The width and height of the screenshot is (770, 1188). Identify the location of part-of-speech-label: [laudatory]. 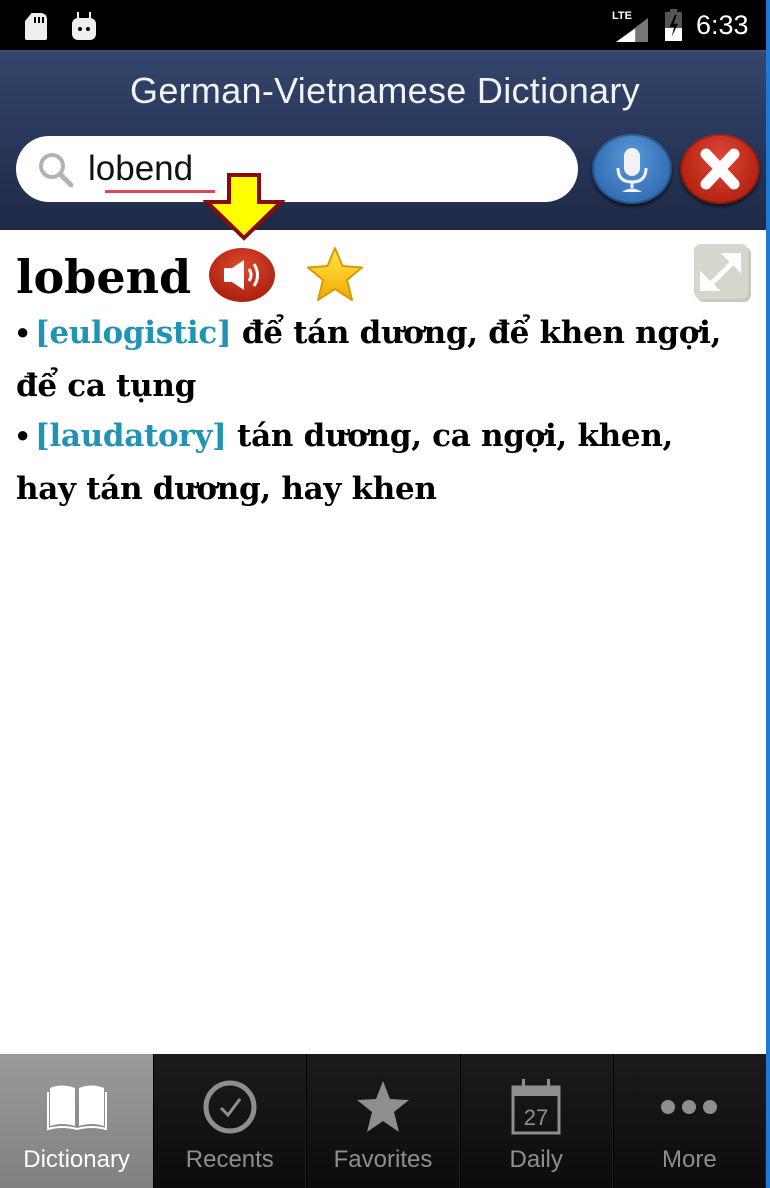
(131, 436).